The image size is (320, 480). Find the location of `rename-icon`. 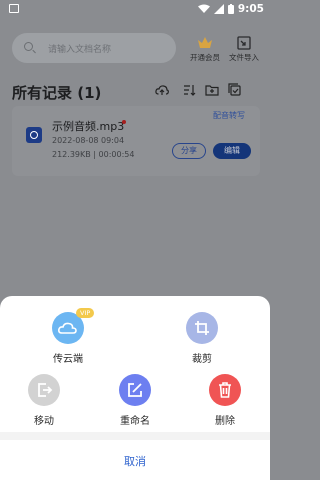

rename-icon is located at coordinates (135, 390).